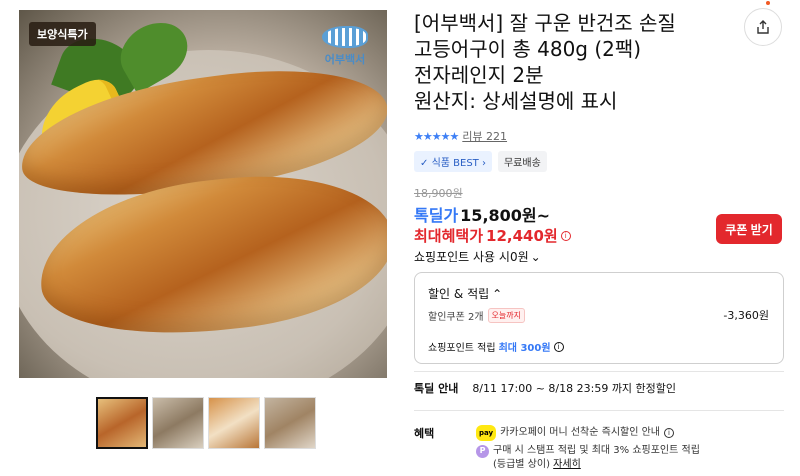  What do you see at coordinates (768, 3) in the screenshot?
I see `notification-dot` at bounding box center [768, 3].